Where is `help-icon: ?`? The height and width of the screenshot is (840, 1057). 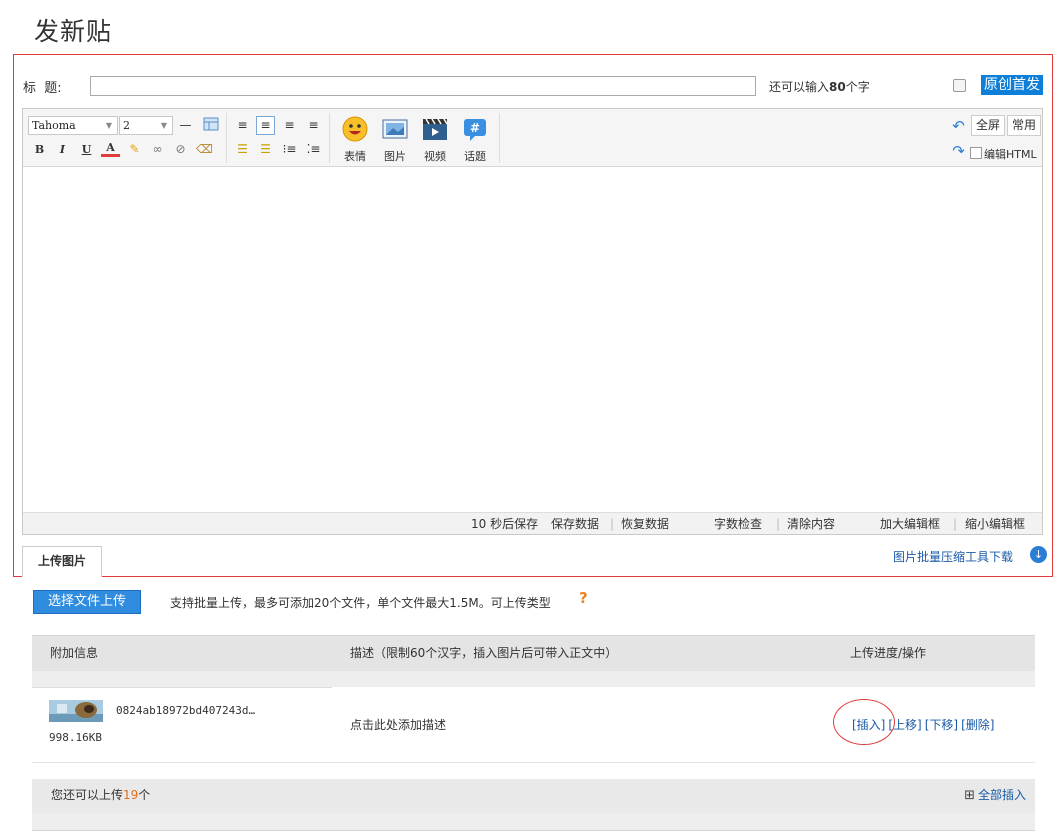
help-icon: ? is located at coordinates (583, 598).